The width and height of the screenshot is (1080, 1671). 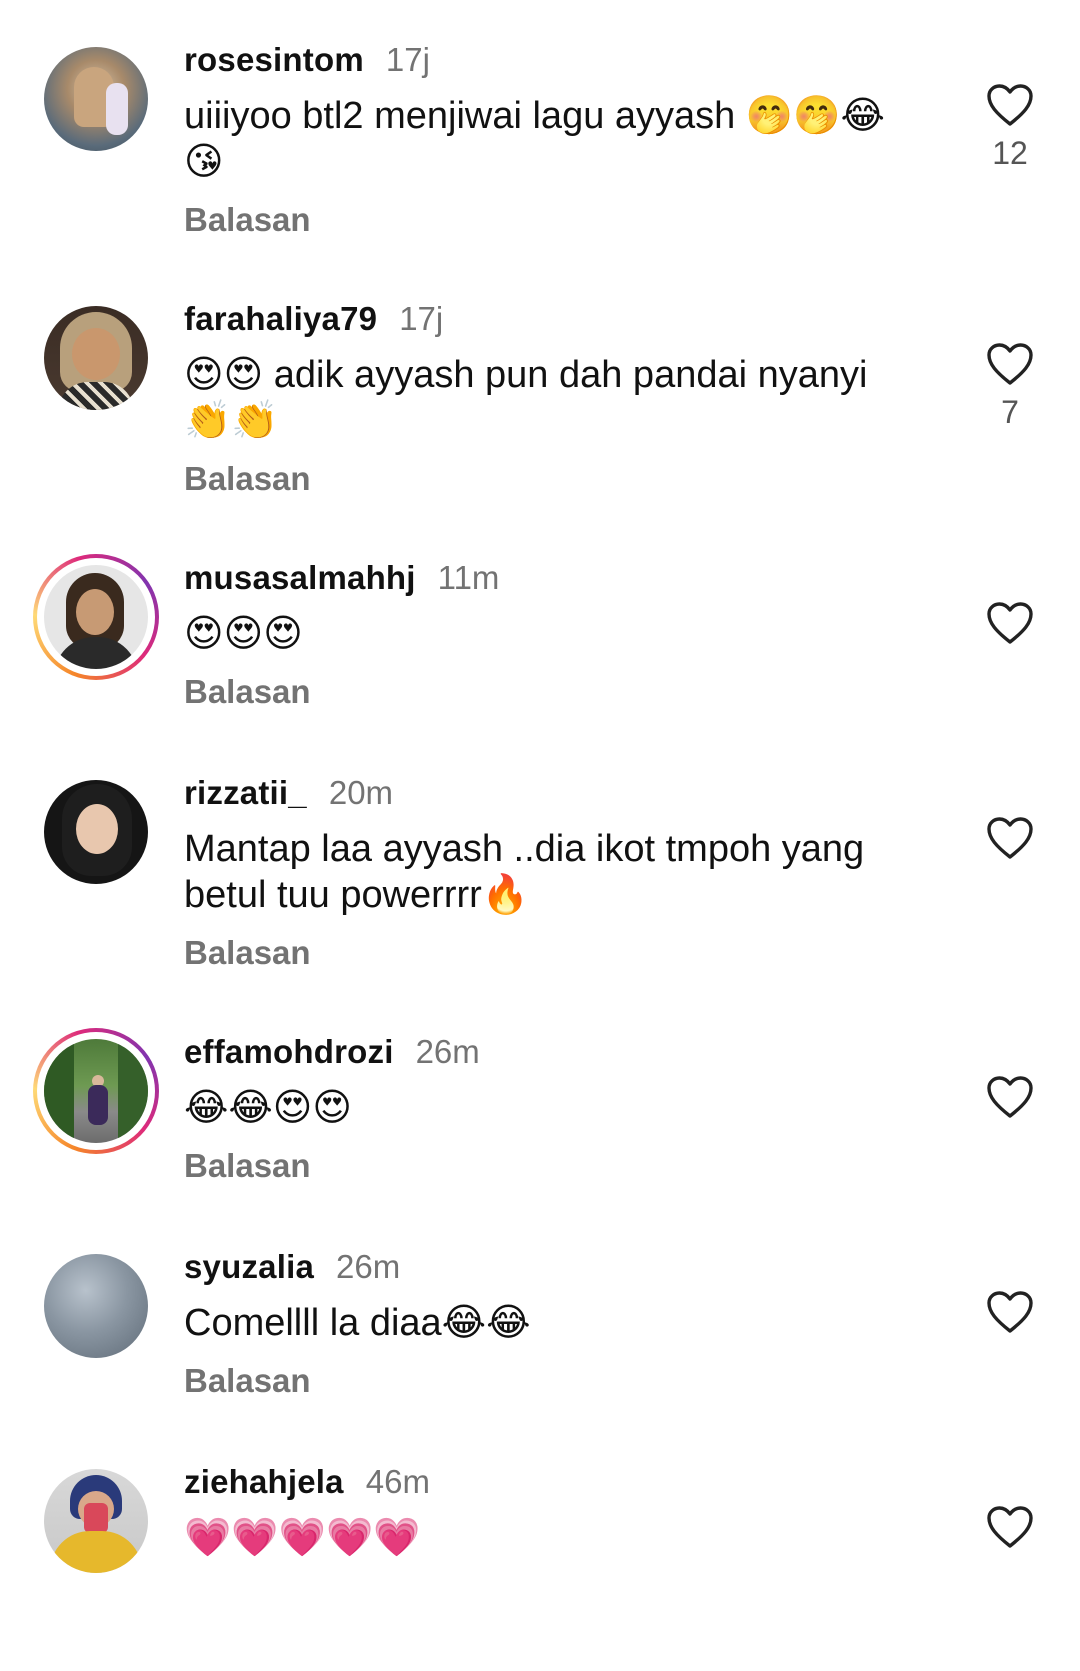 I want to click on comment-username: syuzalia, so click(x=249, y=1267).